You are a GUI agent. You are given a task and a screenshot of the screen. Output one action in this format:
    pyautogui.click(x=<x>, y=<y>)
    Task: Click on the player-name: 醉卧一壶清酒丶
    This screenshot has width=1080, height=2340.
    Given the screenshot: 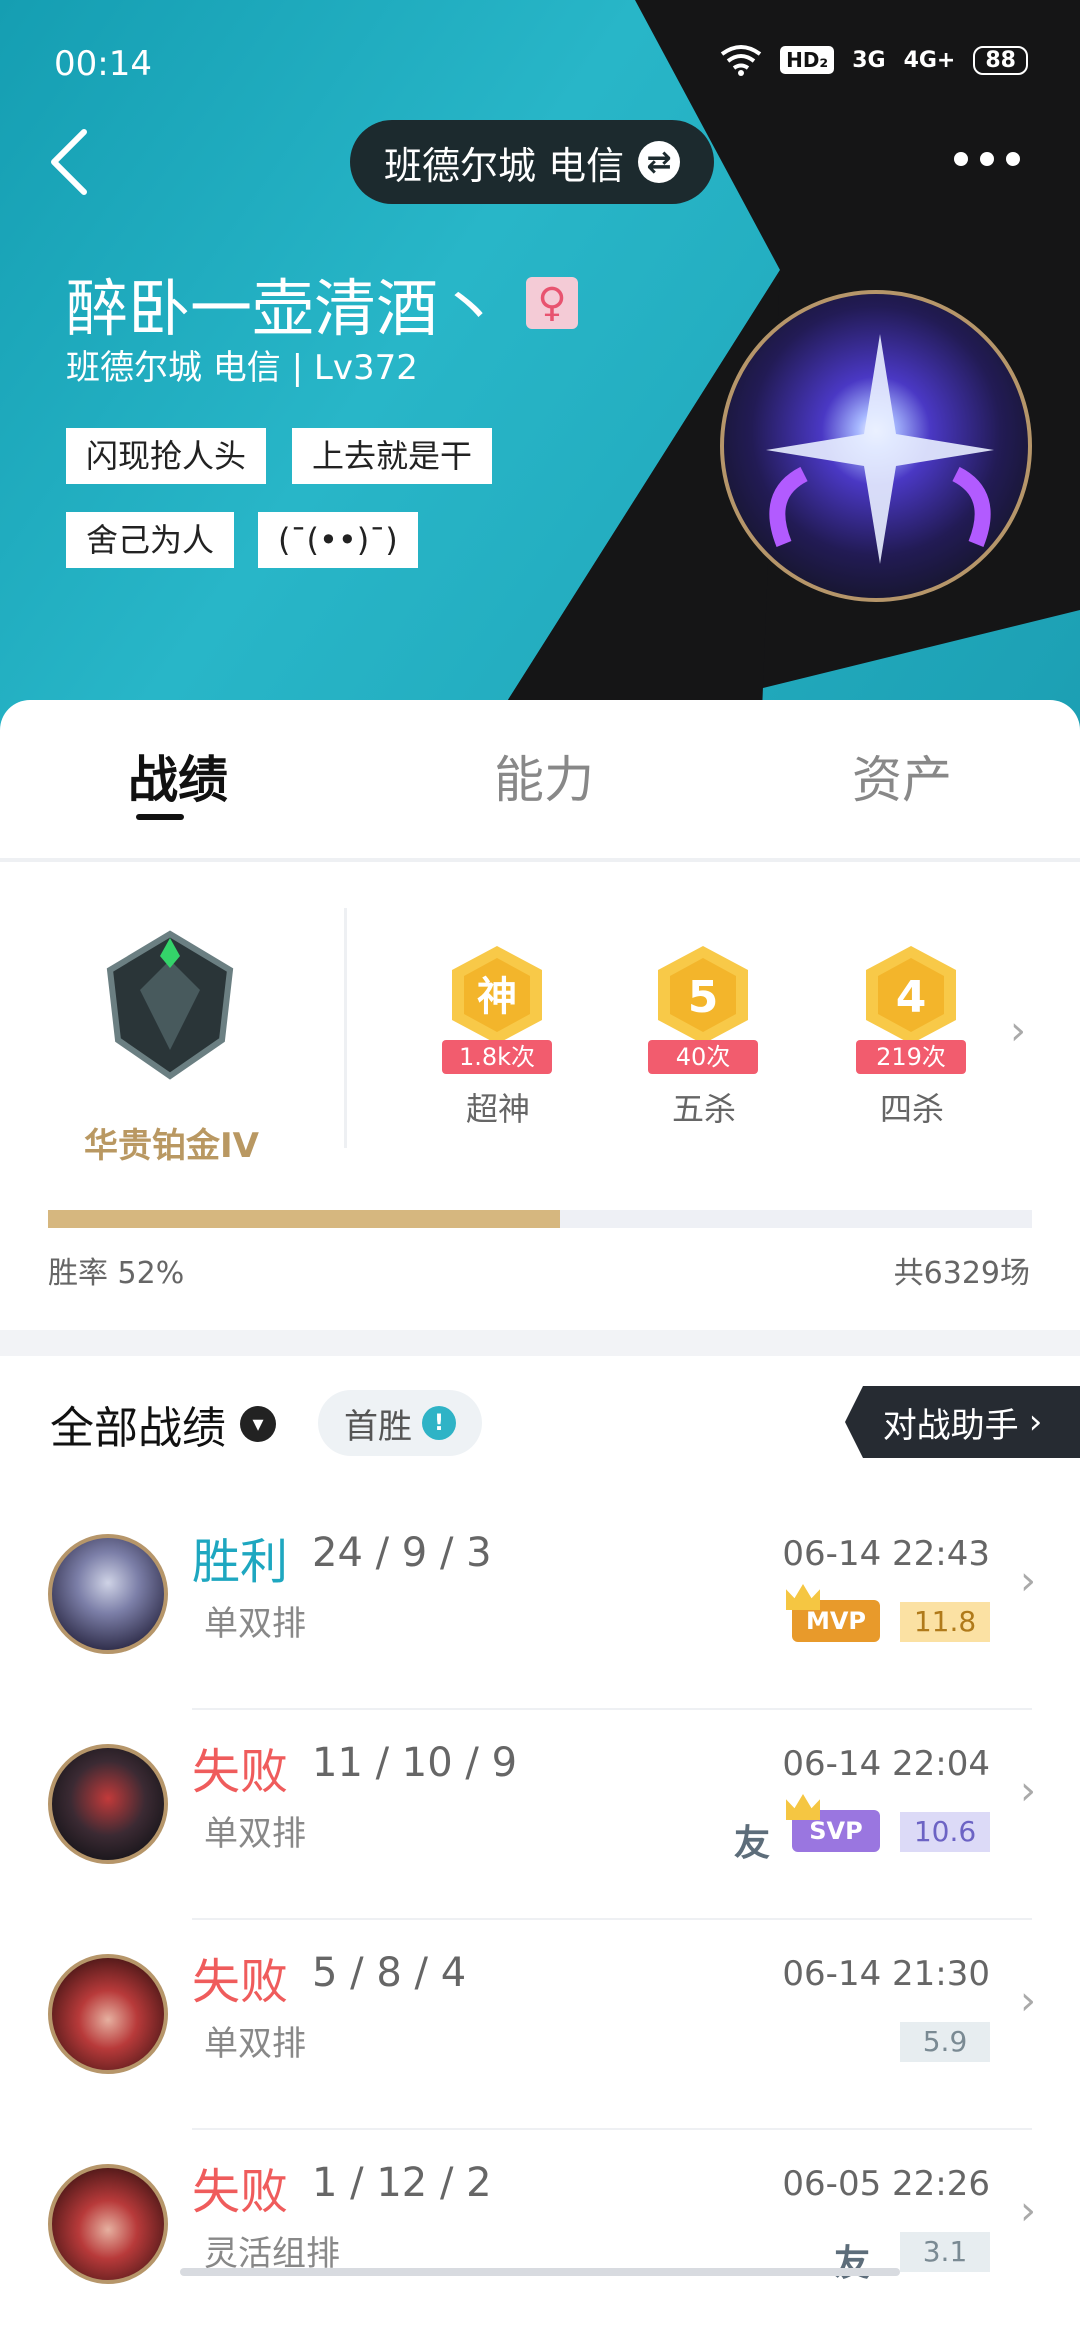 What is the action you would take?
    pyautogui.click(x=283, y=308)
    